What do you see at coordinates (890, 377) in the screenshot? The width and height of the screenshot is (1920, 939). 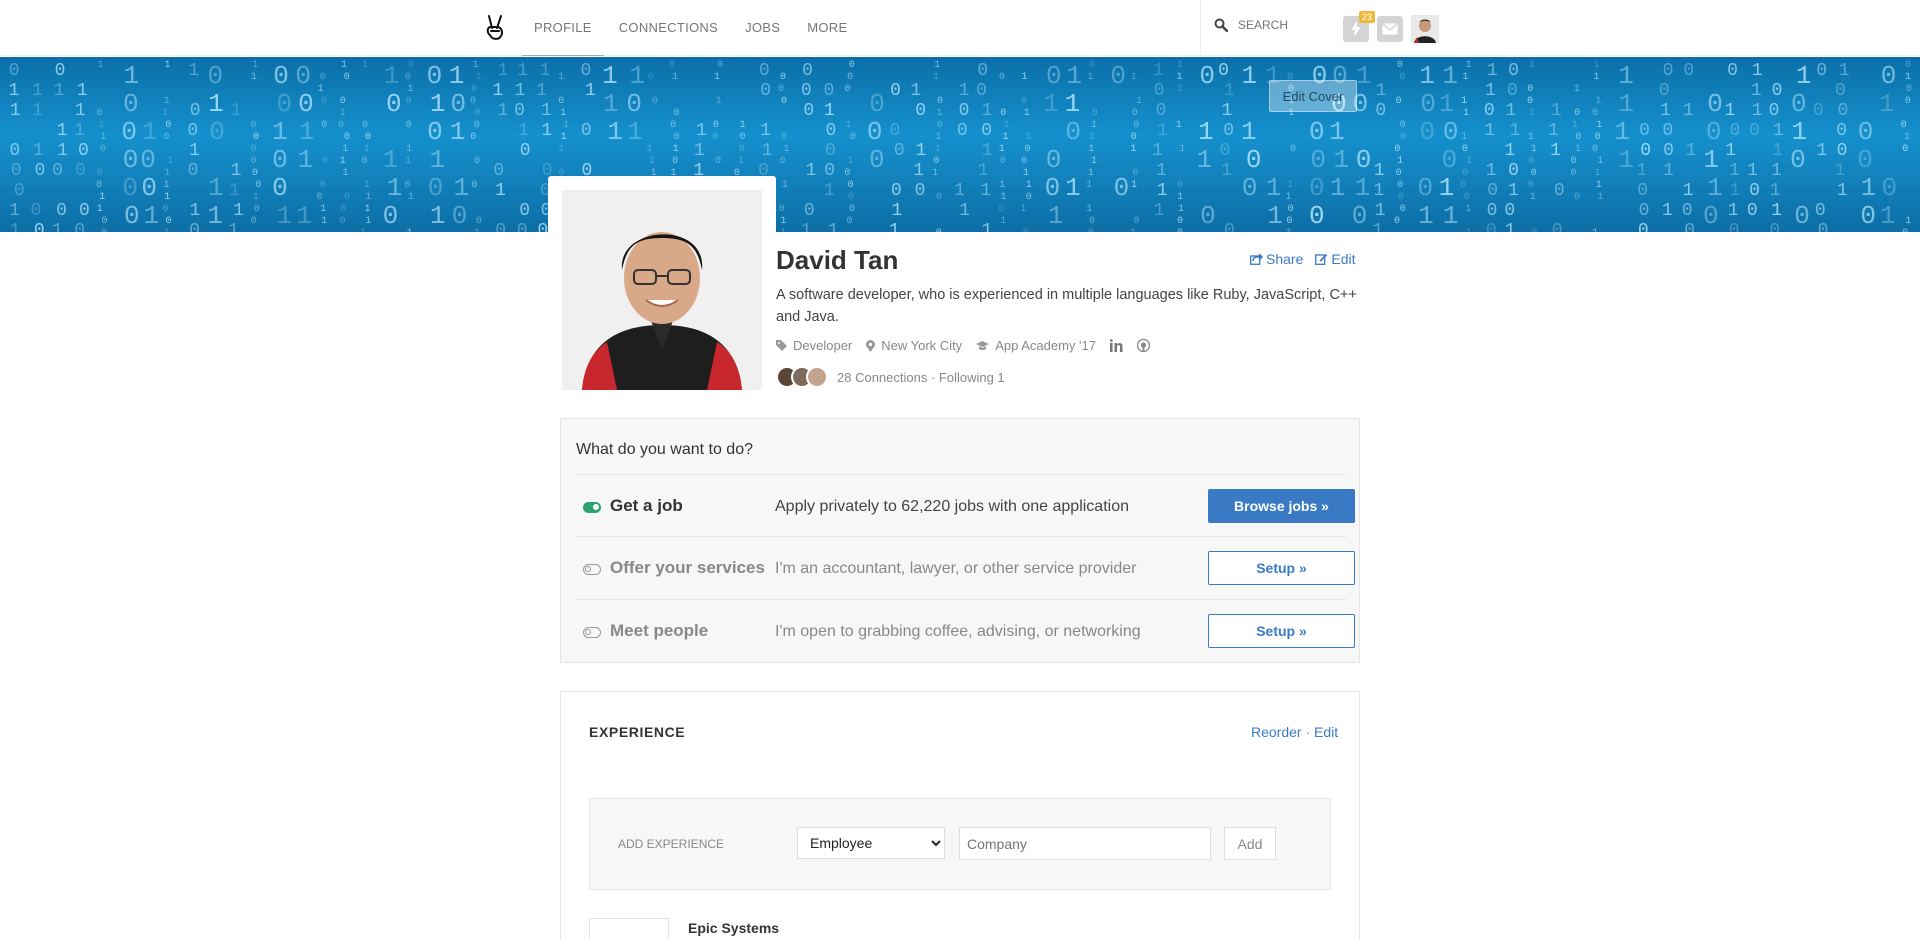 I see `connections-summary: 28 Connections · Following 1` at bounding box center [890, 377].